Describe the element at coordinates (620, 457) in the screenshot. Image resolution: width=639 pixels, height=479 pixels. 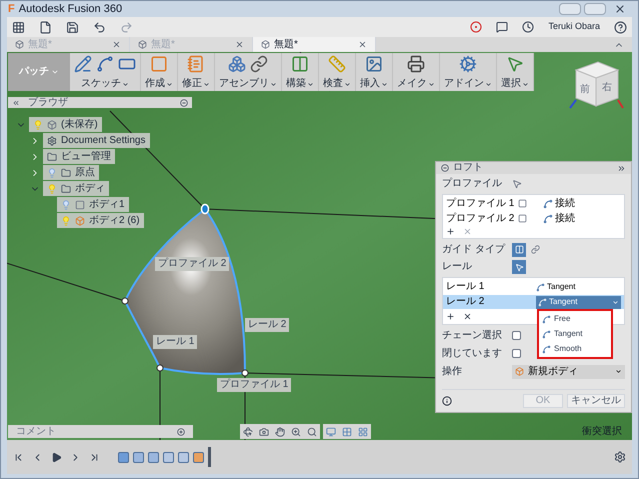
I see `settings-icon` at that location.